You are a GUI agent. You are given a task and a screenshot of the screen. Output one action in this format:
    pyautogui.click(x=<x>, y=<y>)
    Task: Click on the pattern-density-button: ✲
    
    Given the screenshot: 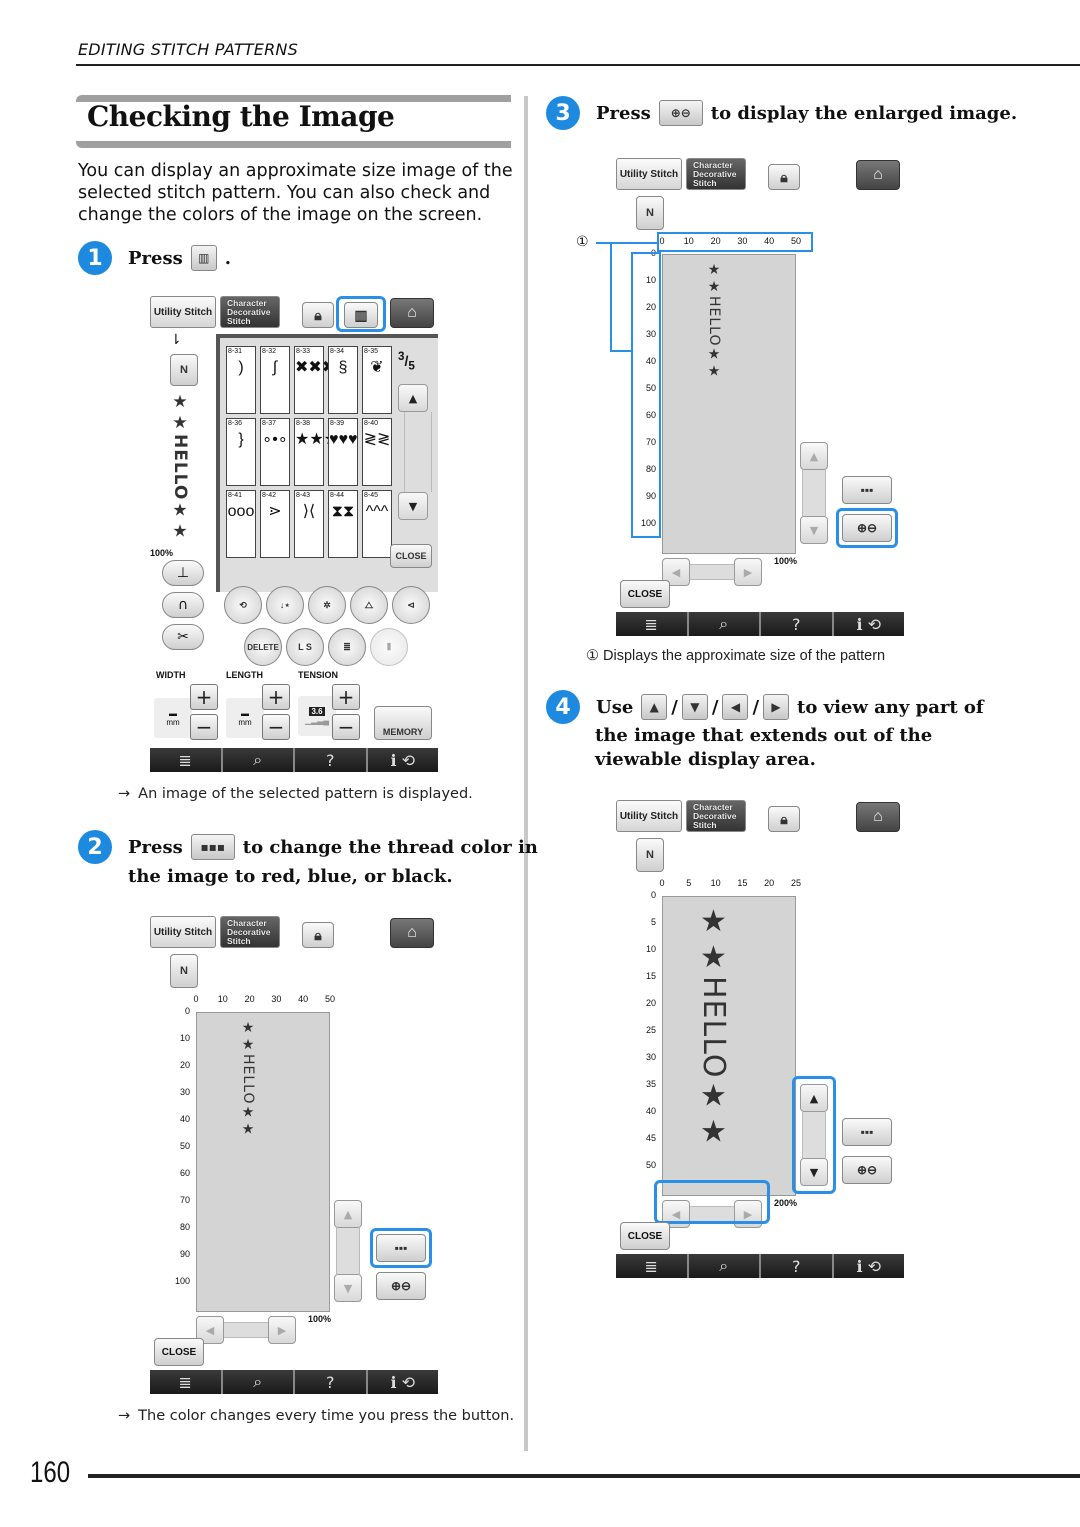 What is the action you would take?
    pyautogui.click(x=327, y=605)
    